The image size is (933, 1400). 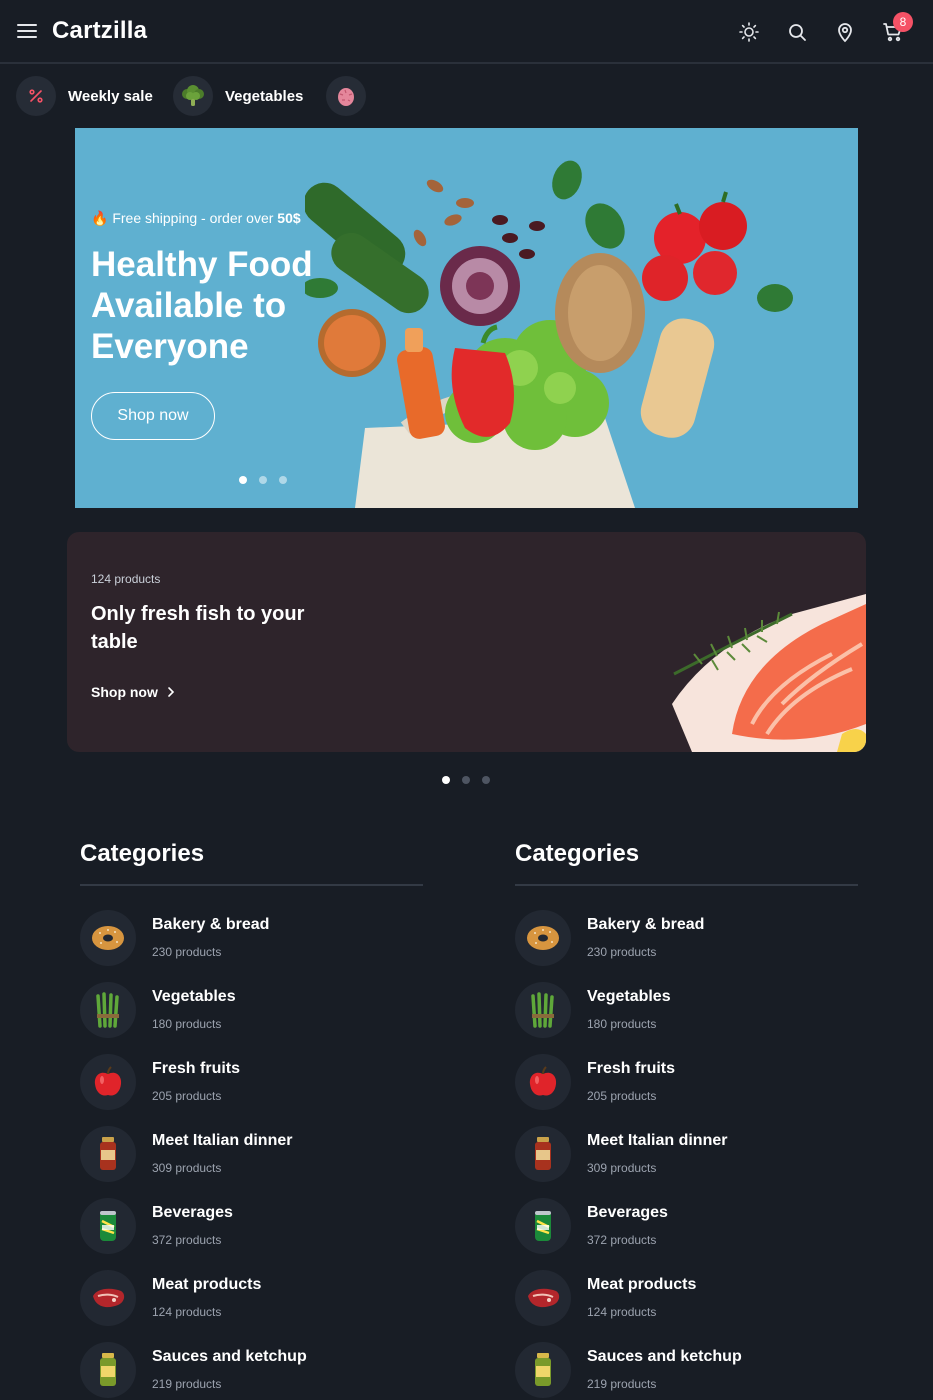 I want to click on percent-icon, so click(x=36, y=96).